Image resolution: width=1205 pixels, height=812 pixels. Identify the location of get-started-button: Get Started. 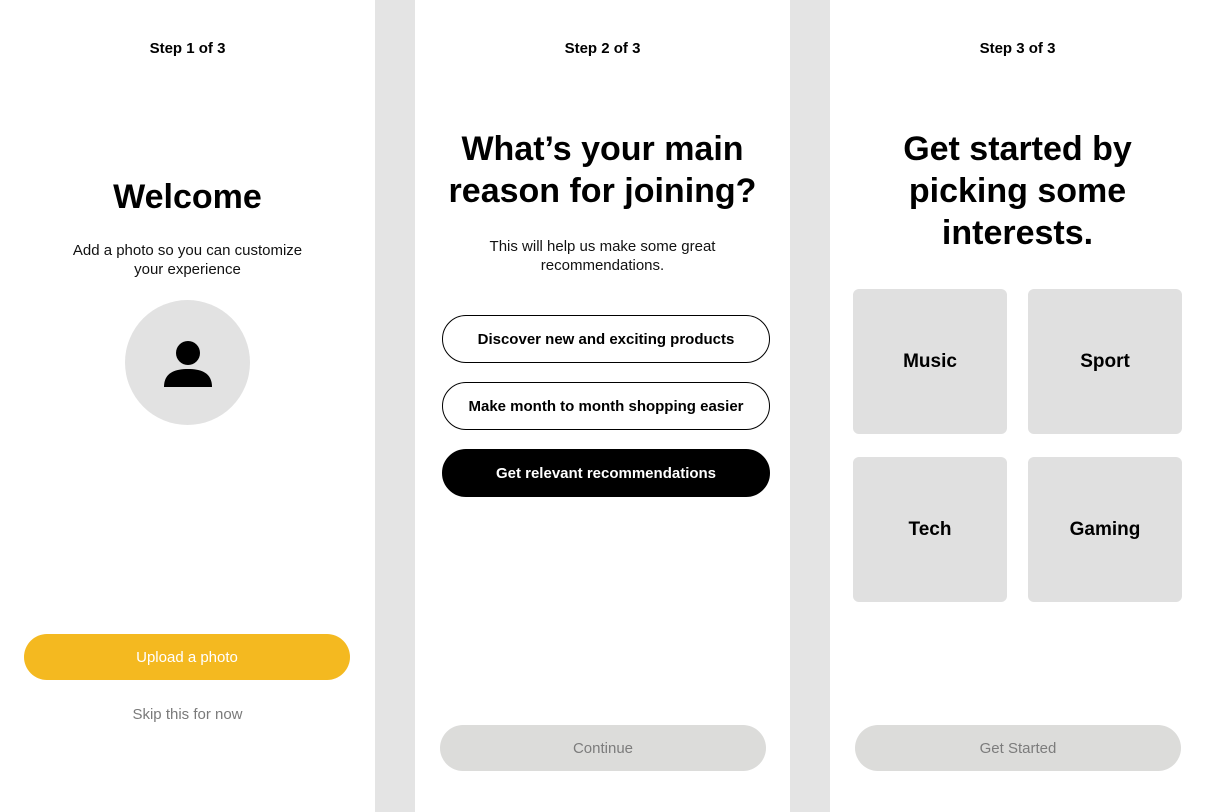
(1018, 748).